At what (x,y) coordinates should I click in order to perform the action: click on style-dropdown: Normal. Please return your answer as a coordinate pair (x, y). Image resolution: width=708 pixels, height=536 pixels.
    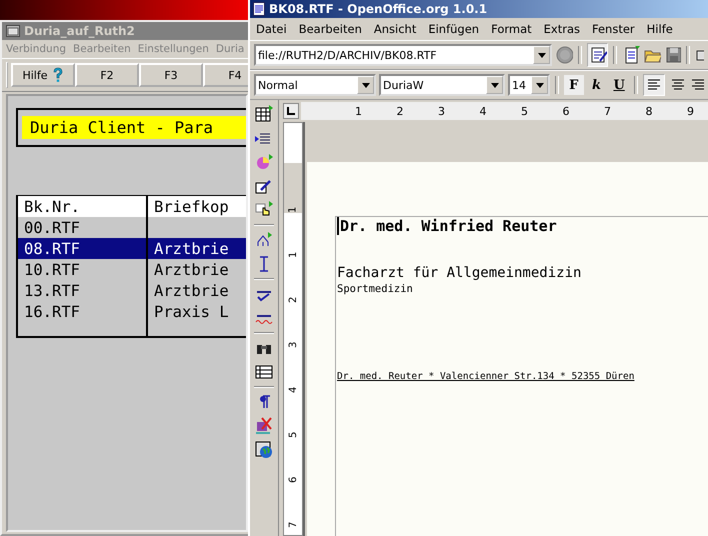
    Looking at the image, I should click on (315, 85).